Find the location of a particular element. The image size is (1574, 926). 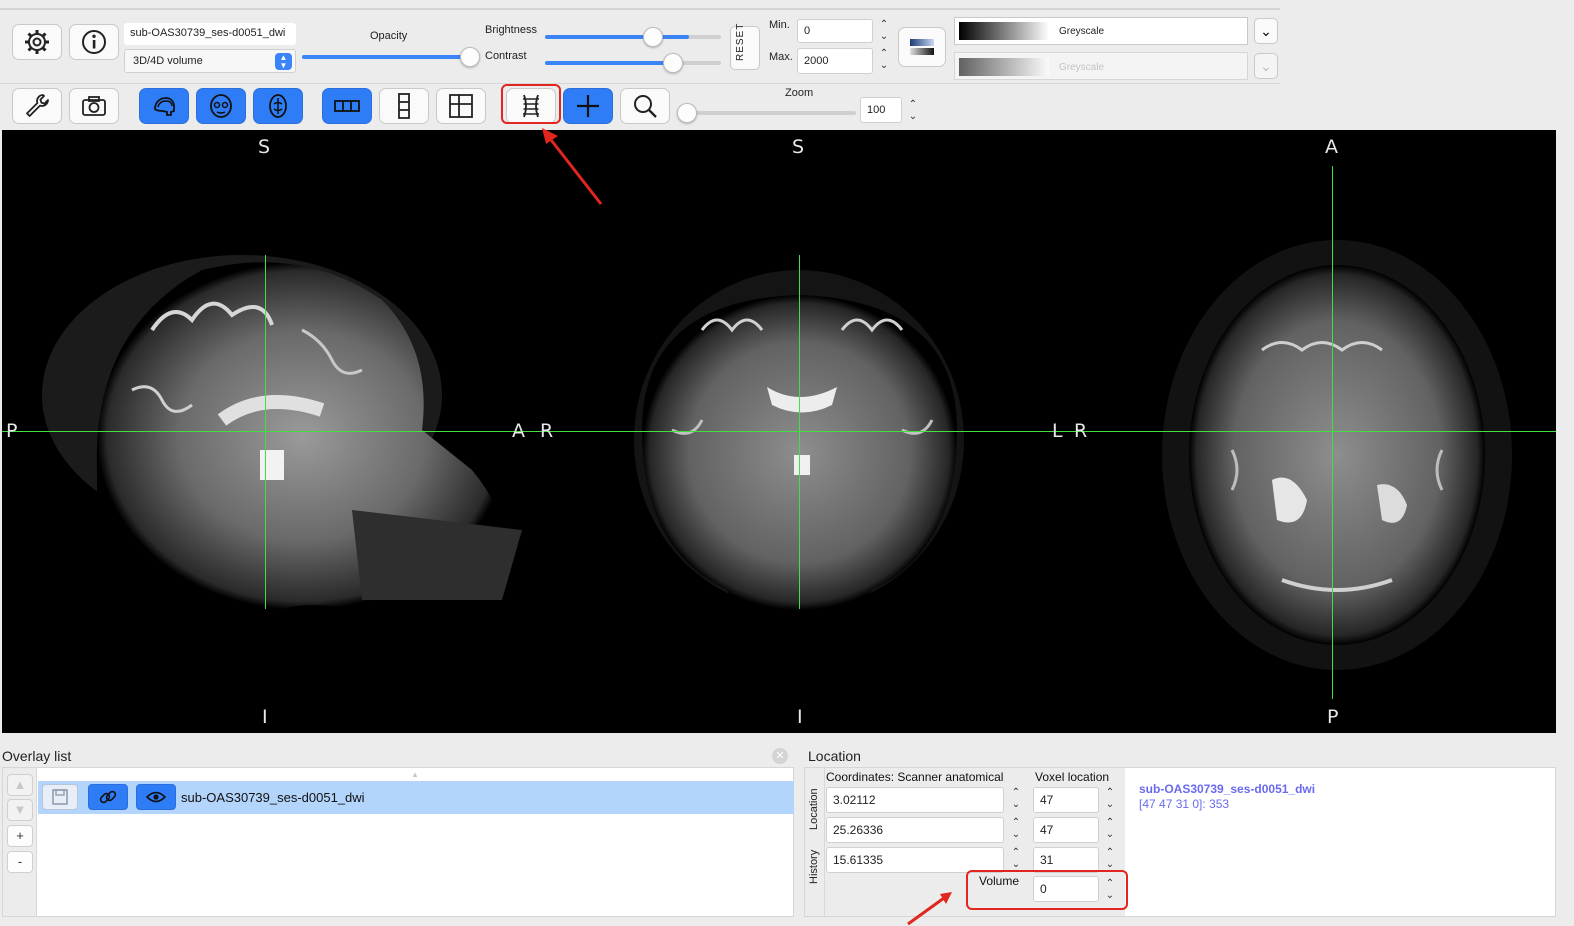

sagittal-crosshair-vertical is located at coordinates (265, 432).